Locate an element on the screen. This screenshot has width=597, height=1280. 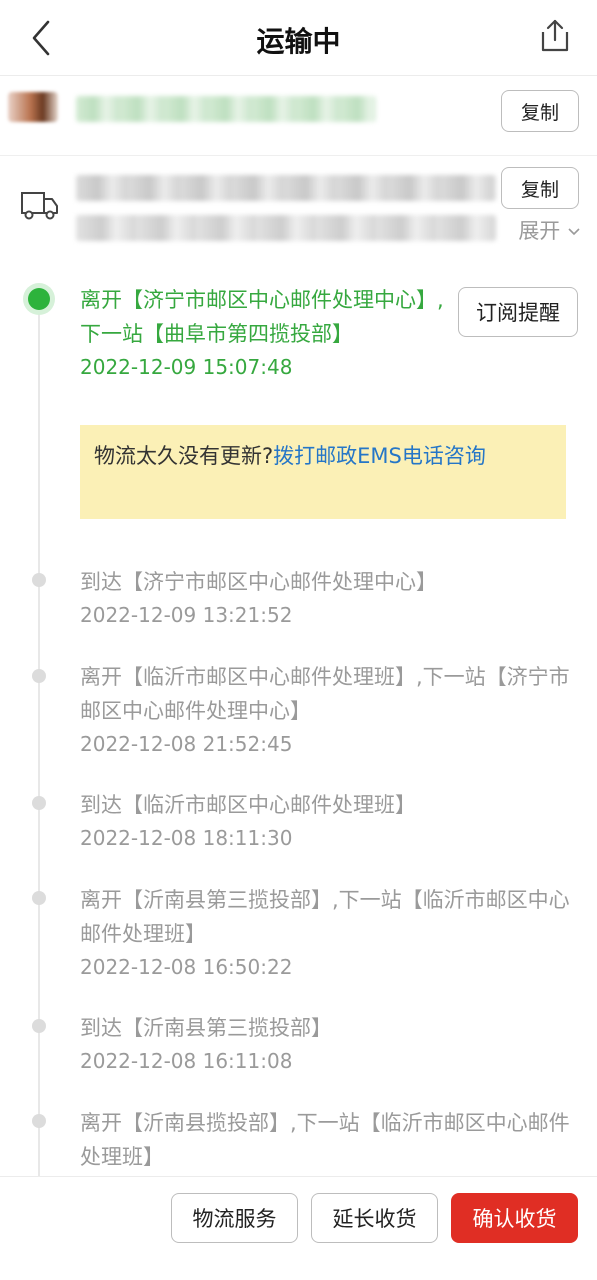
tracking-event: 离开【沂南县揽投部】,下一站【临沂市邮区中心邮件处理班】 is located at coordinates (330, 1140).